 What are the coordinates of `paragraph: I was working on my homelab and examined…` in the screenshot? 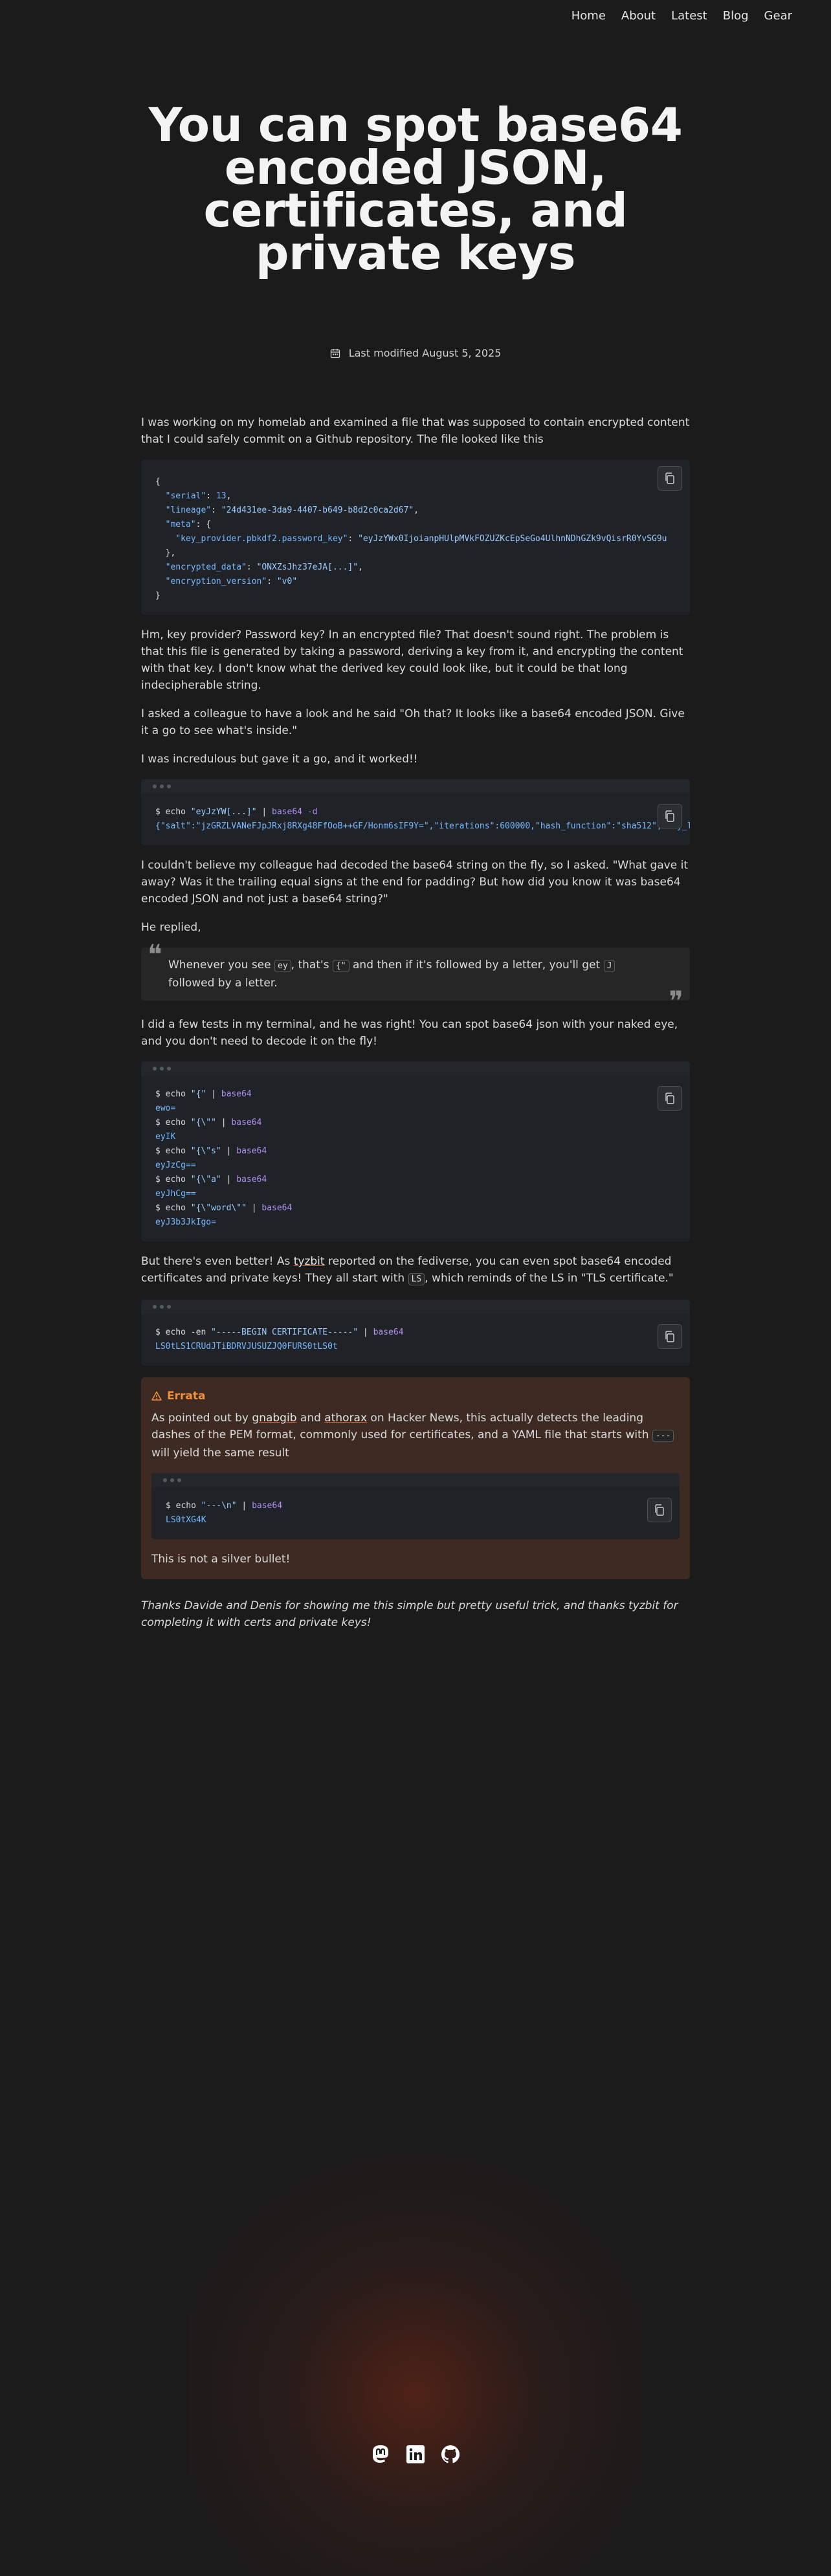 It's located at (415, 431).